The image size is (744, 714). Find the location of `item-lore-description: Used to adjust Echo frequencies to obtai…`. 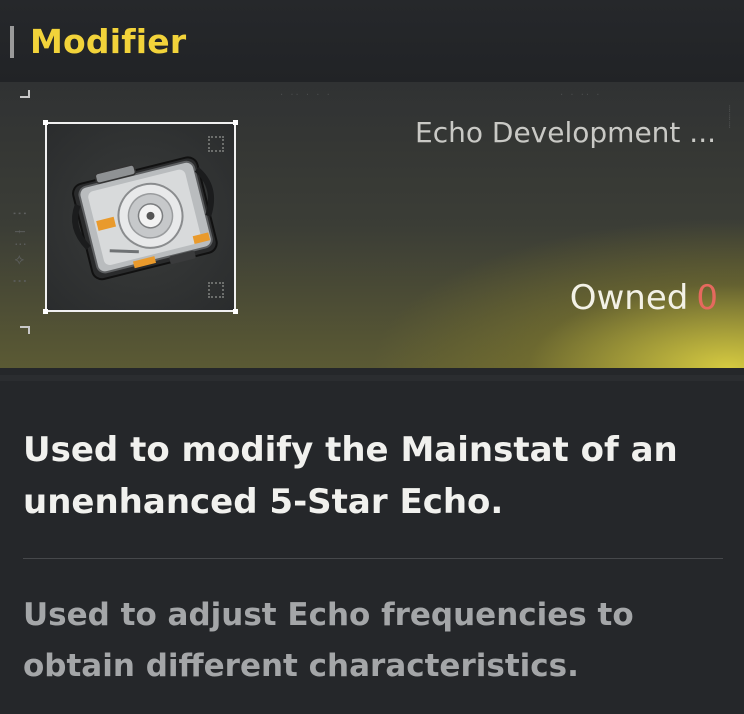

item-lore-description: Used to adjust Echo frequencies to obtai… is located at coordinates (328, 640).